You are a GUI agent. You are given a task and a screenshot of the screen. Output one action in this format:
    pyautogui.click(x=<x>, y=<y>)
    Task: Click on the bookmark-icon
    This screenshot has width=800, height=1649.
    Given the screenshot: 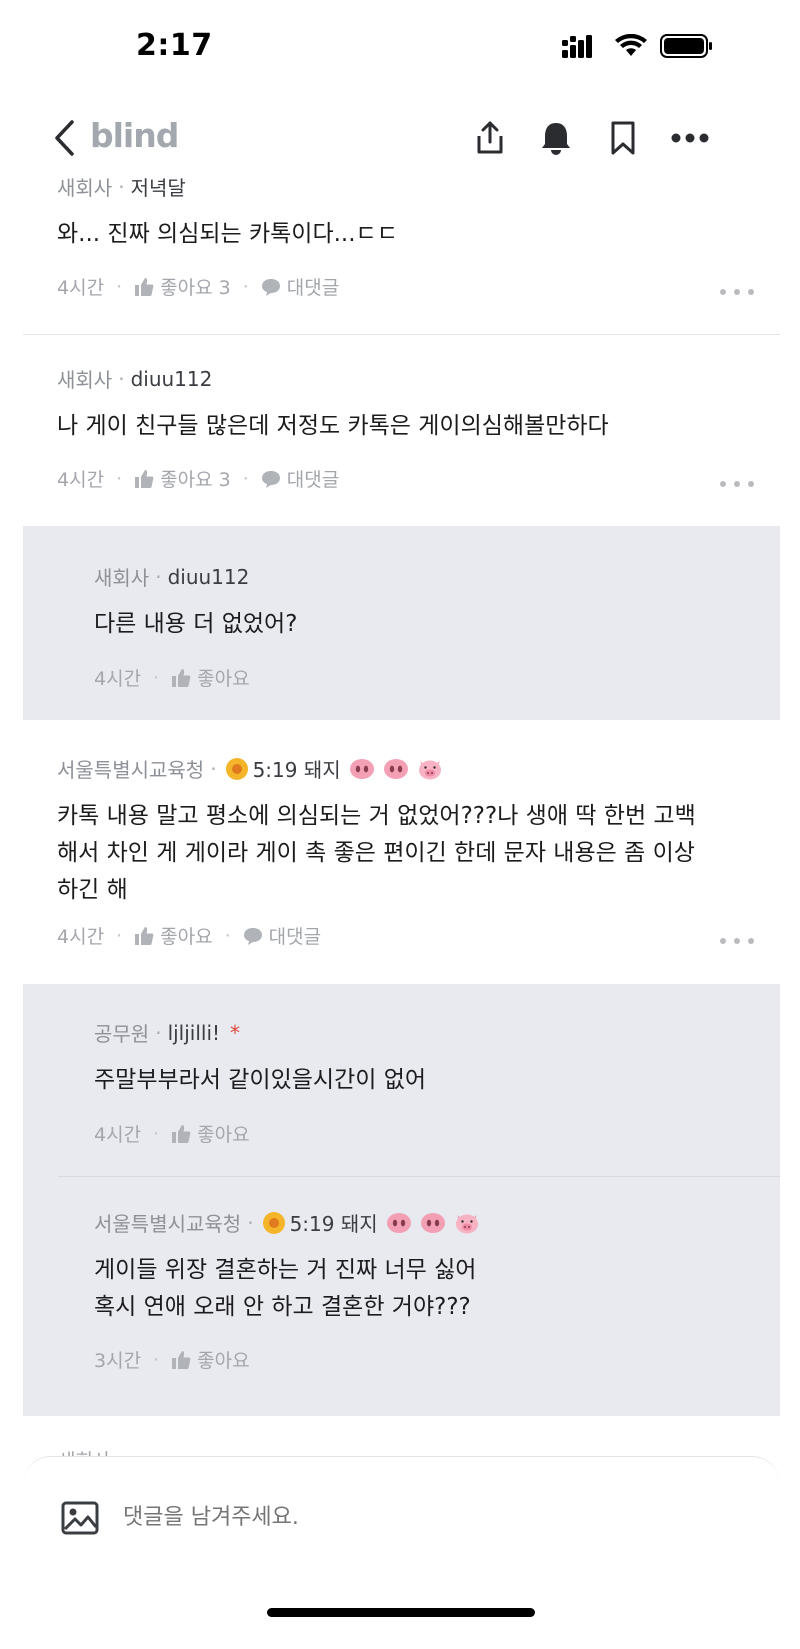 What is the action you would take?
    pyautogui.click(x=623, y=138)
    